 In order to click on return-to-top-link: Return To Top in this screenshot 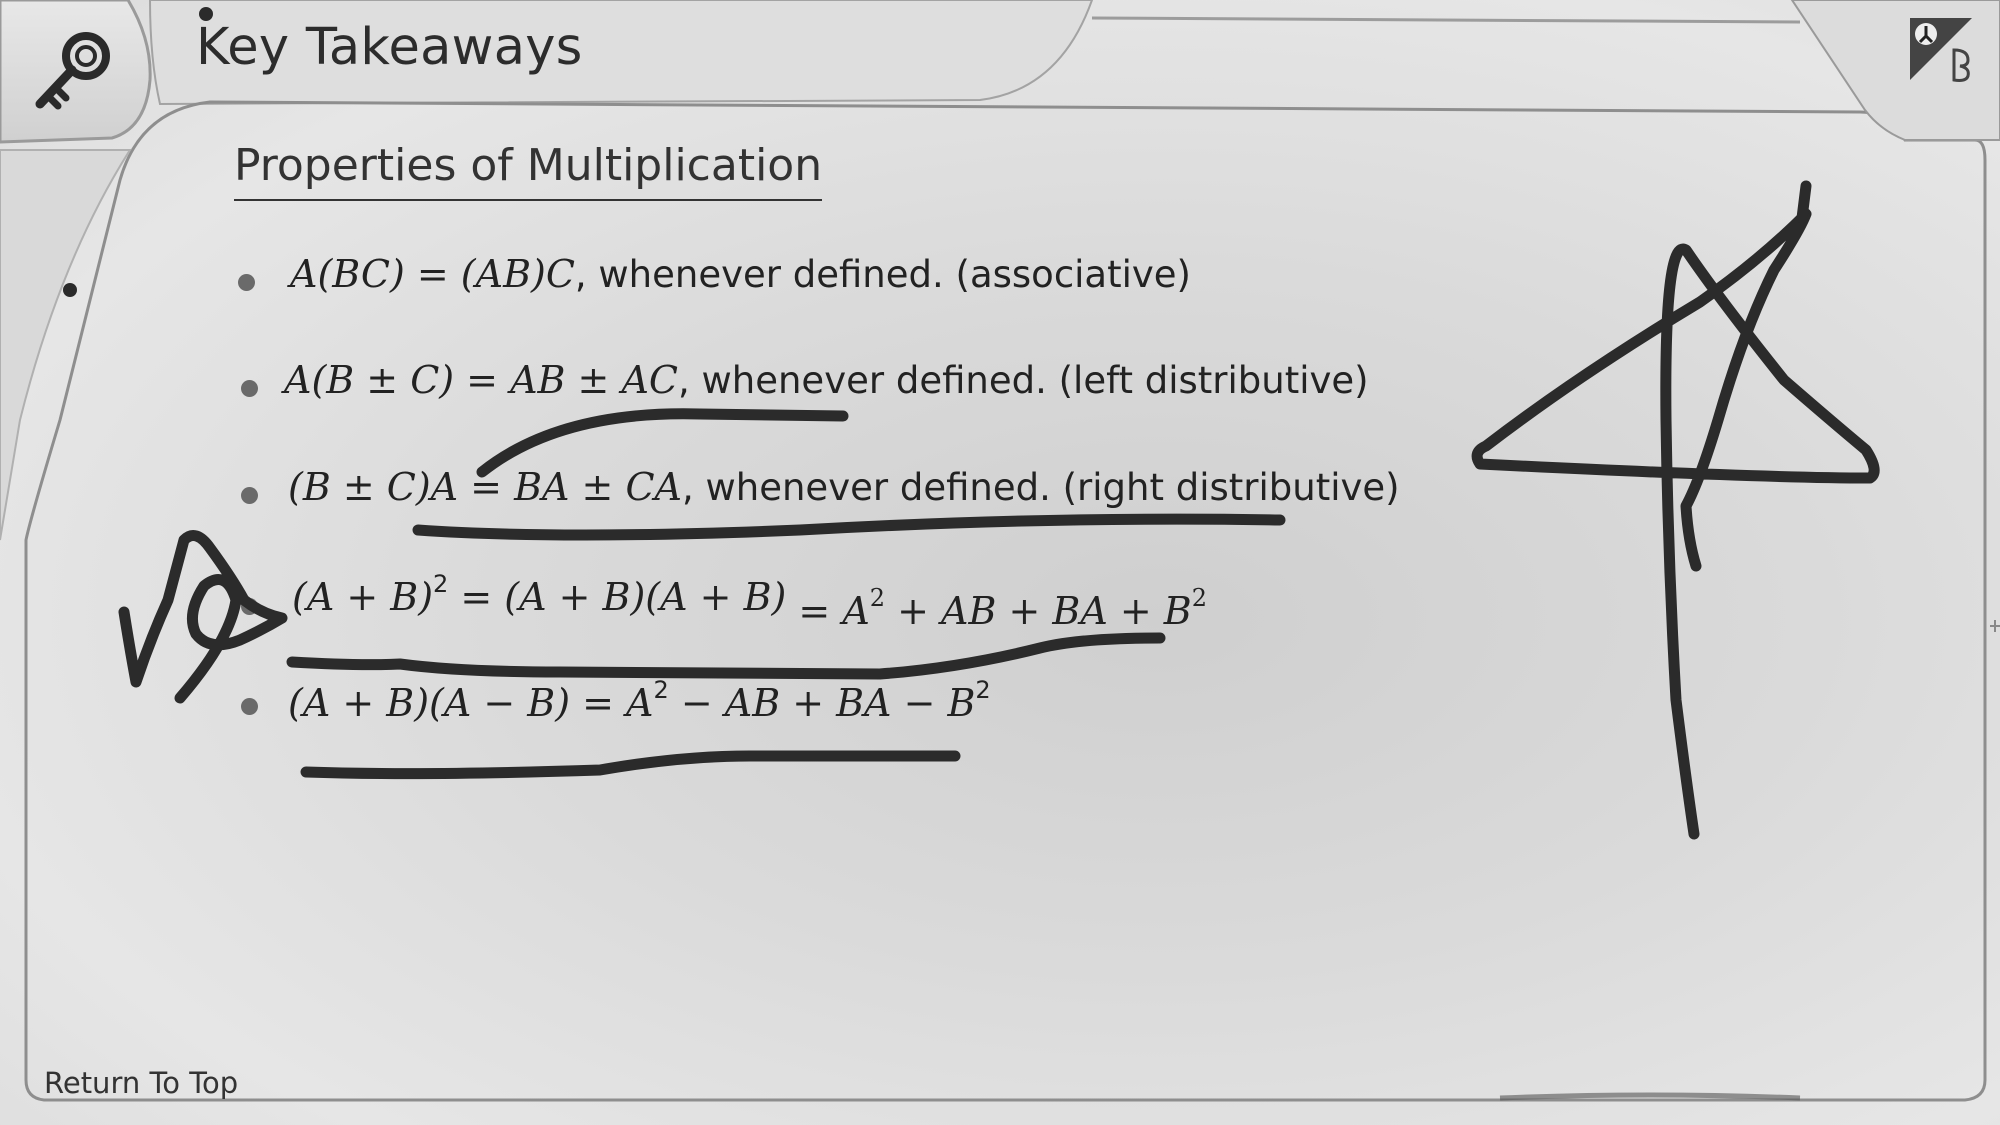, I will do `click(141, 1083)`.